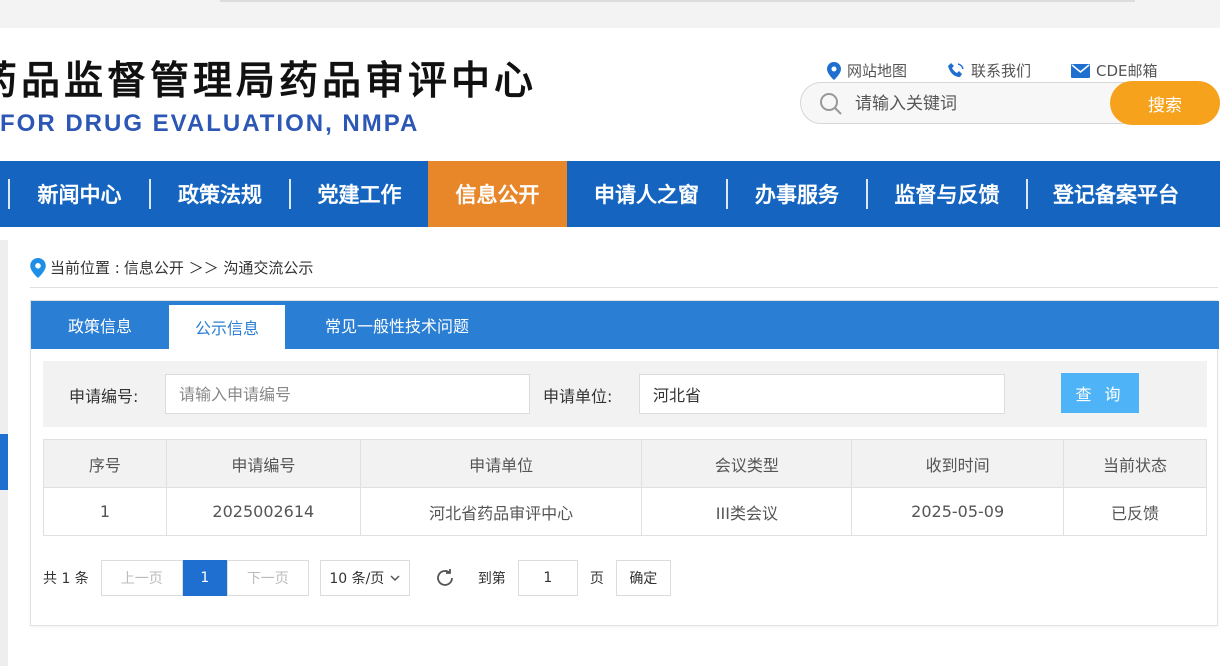 The width and height of the screenshot is (1220, 666). What do you see at coordinates (958, 463) in the screenshot?
I see `col-received-time: 收到时间` at bounding box center [958, 463].